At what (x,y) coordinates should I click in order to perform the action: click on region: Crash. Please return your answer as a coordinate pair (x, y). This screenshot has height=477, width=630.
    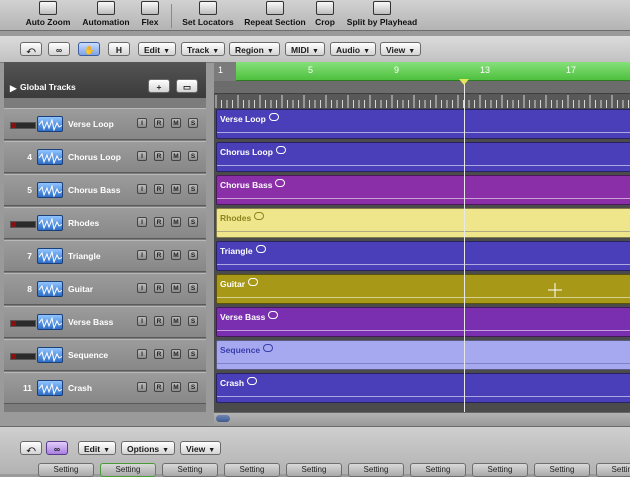
    Looking at the image, I should click on (423, 388).